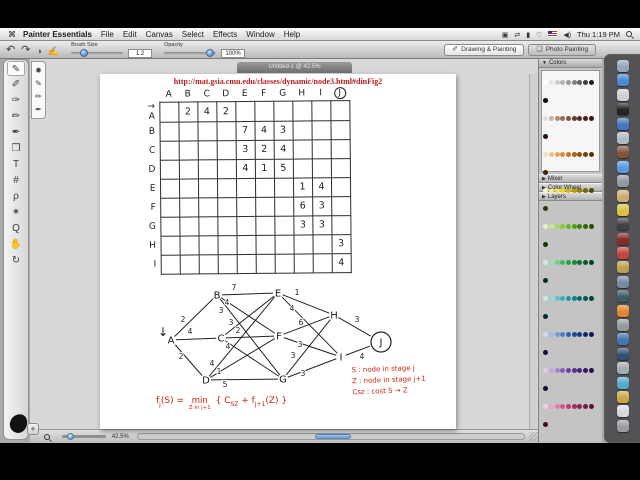 The width and height of the screenshot is (640, 480). Describe the element at coordinates (16, 228) in the screenshot. I see `zoom-tool: Q` at that location.